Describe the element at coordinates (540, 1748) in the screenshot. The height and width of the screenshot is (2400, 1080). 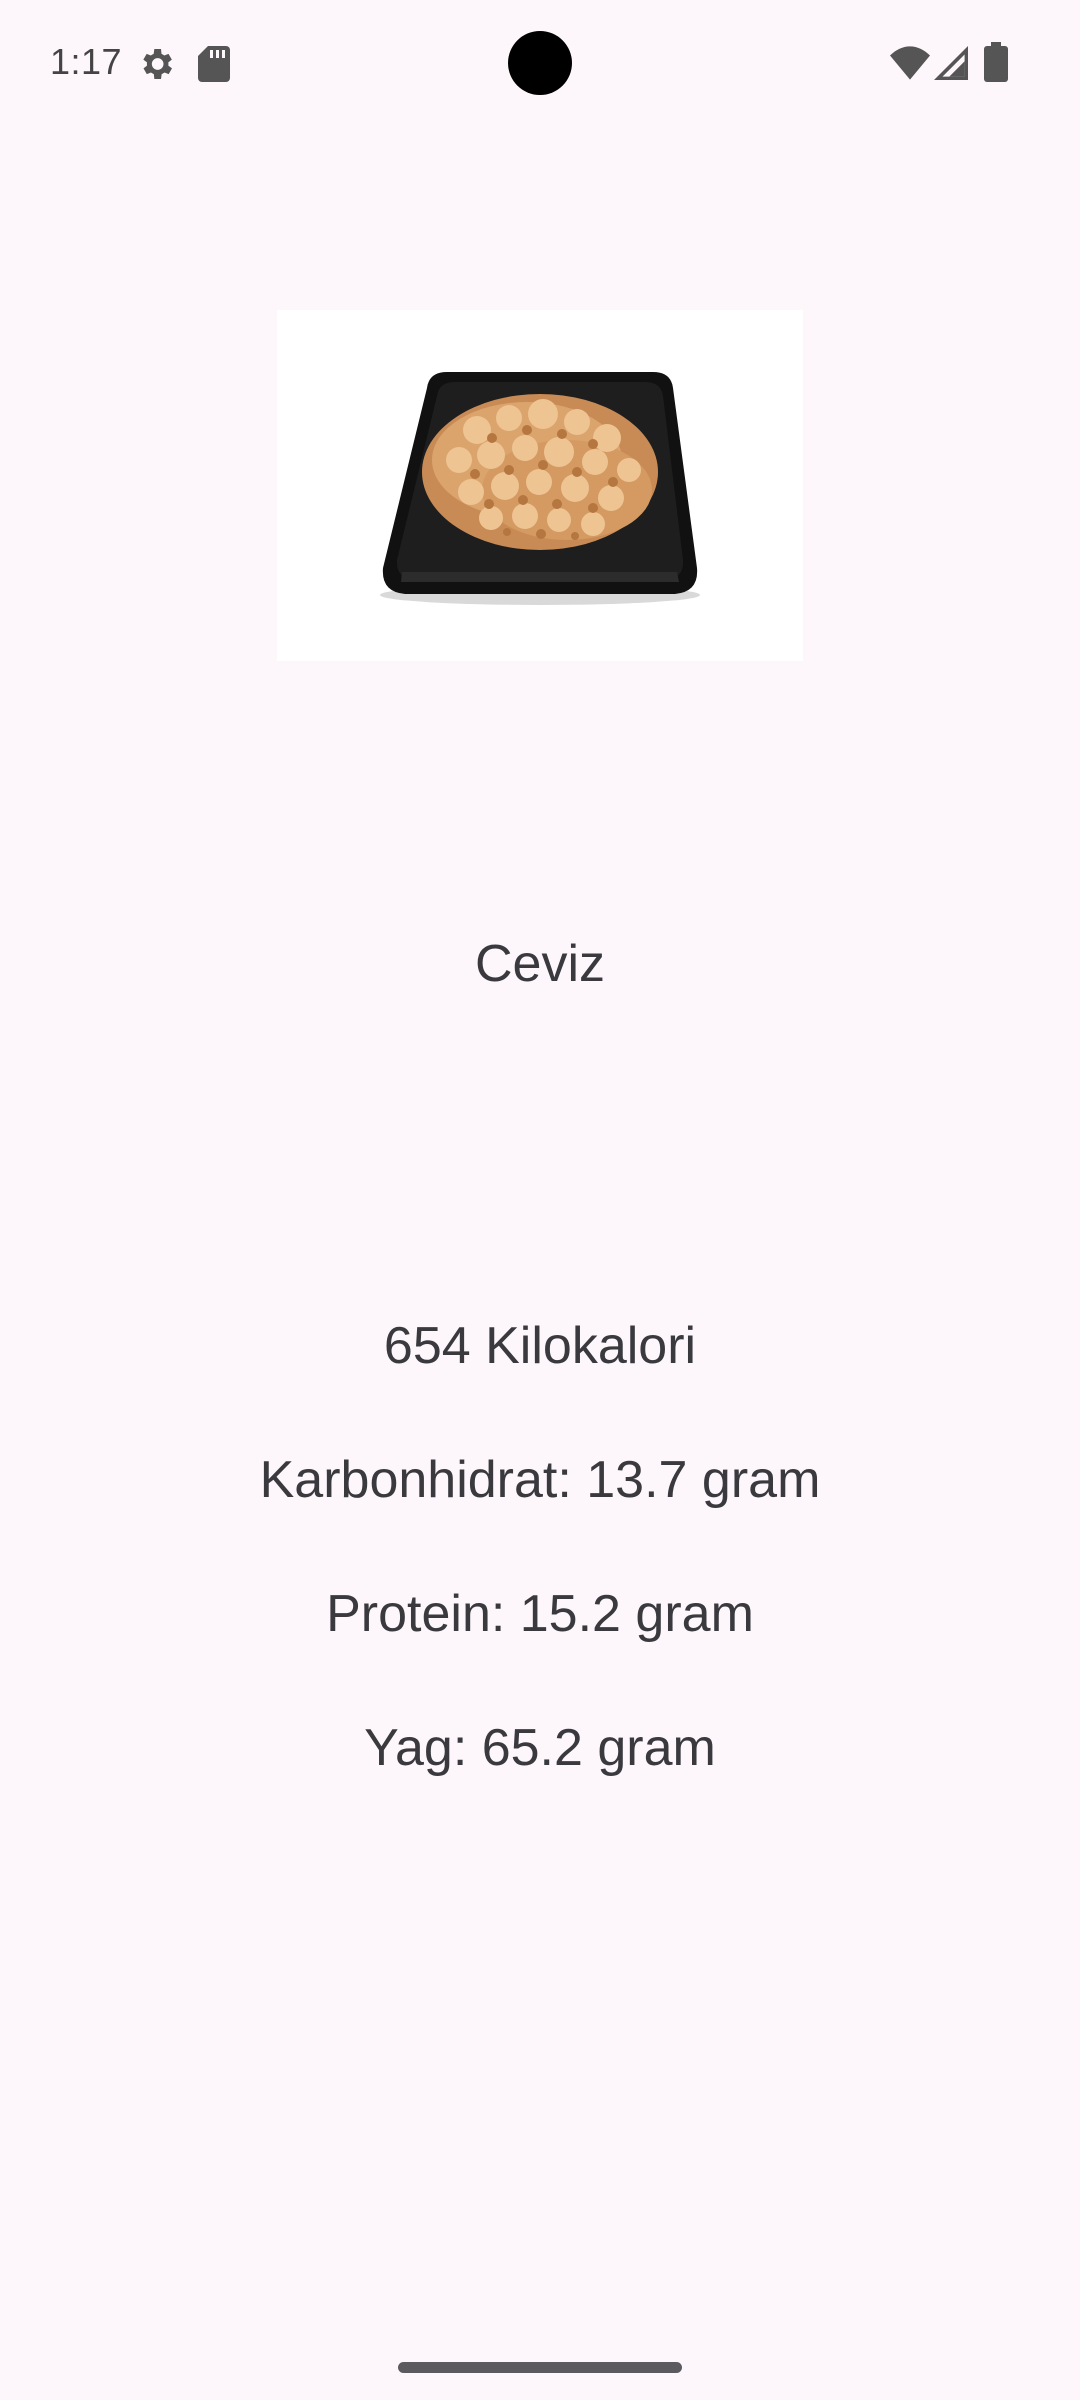
I see `fat-value: Yag: 65.2 gram` at that location.